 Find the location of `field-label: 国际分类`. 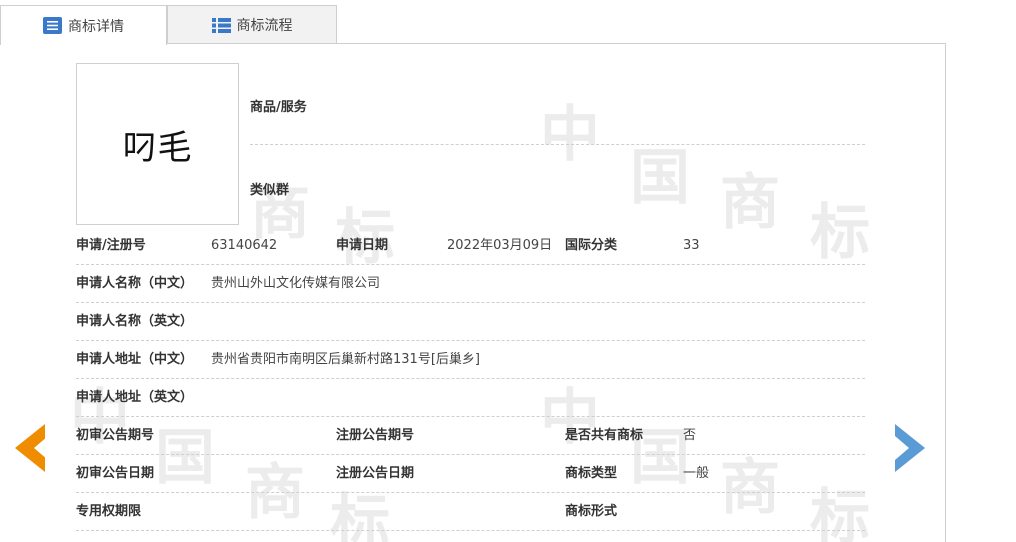

field-label: 国际分类 is located at coordinates (591, 245).